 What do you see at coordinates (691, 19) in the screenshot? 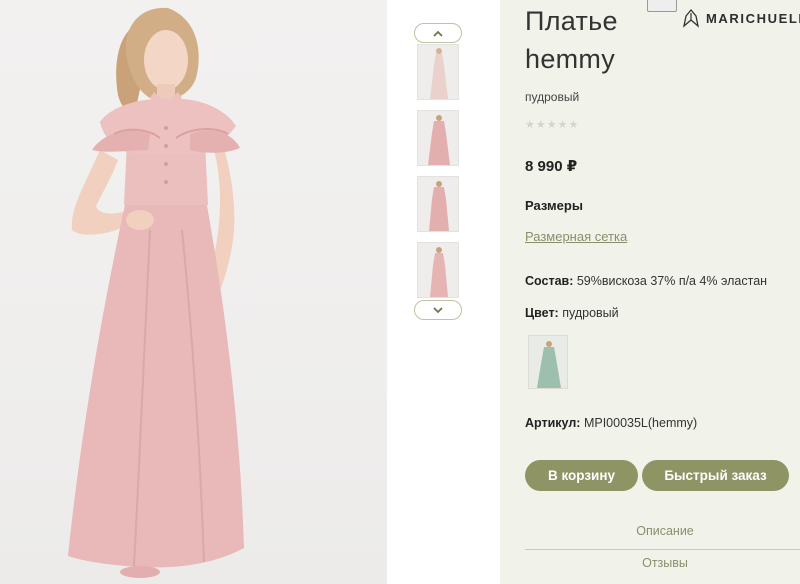
I see `brand-logo-icon` at bounding box center [691, 19].